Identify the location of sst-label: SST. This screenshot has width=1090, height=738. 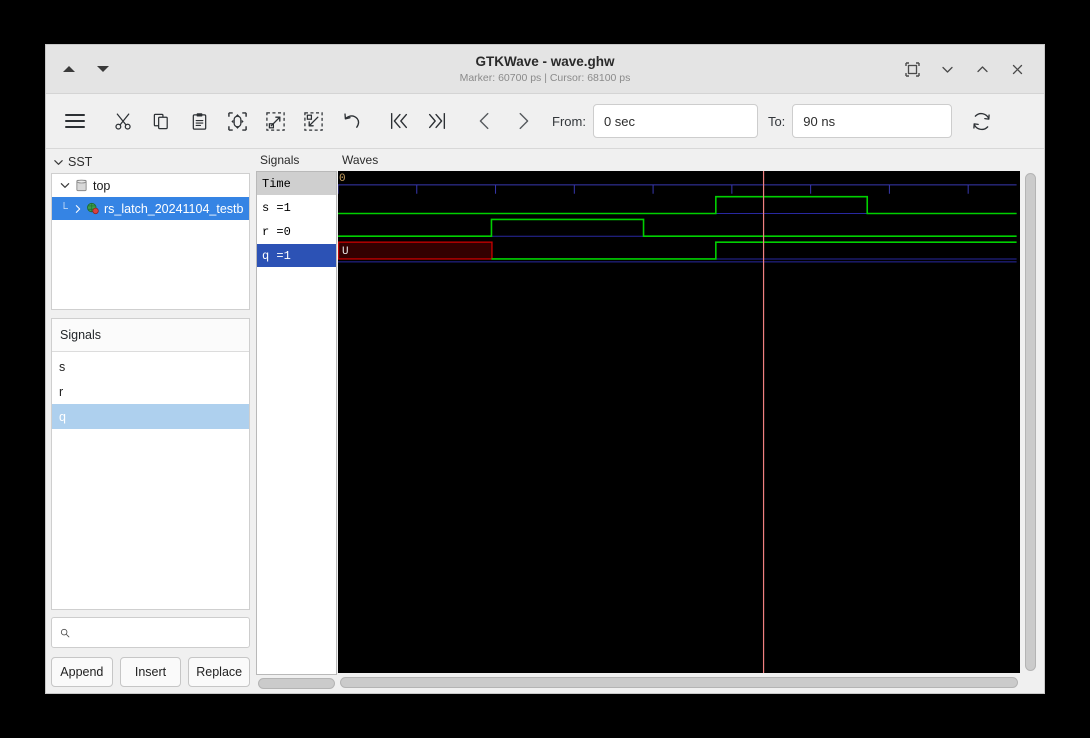
(80, 162).